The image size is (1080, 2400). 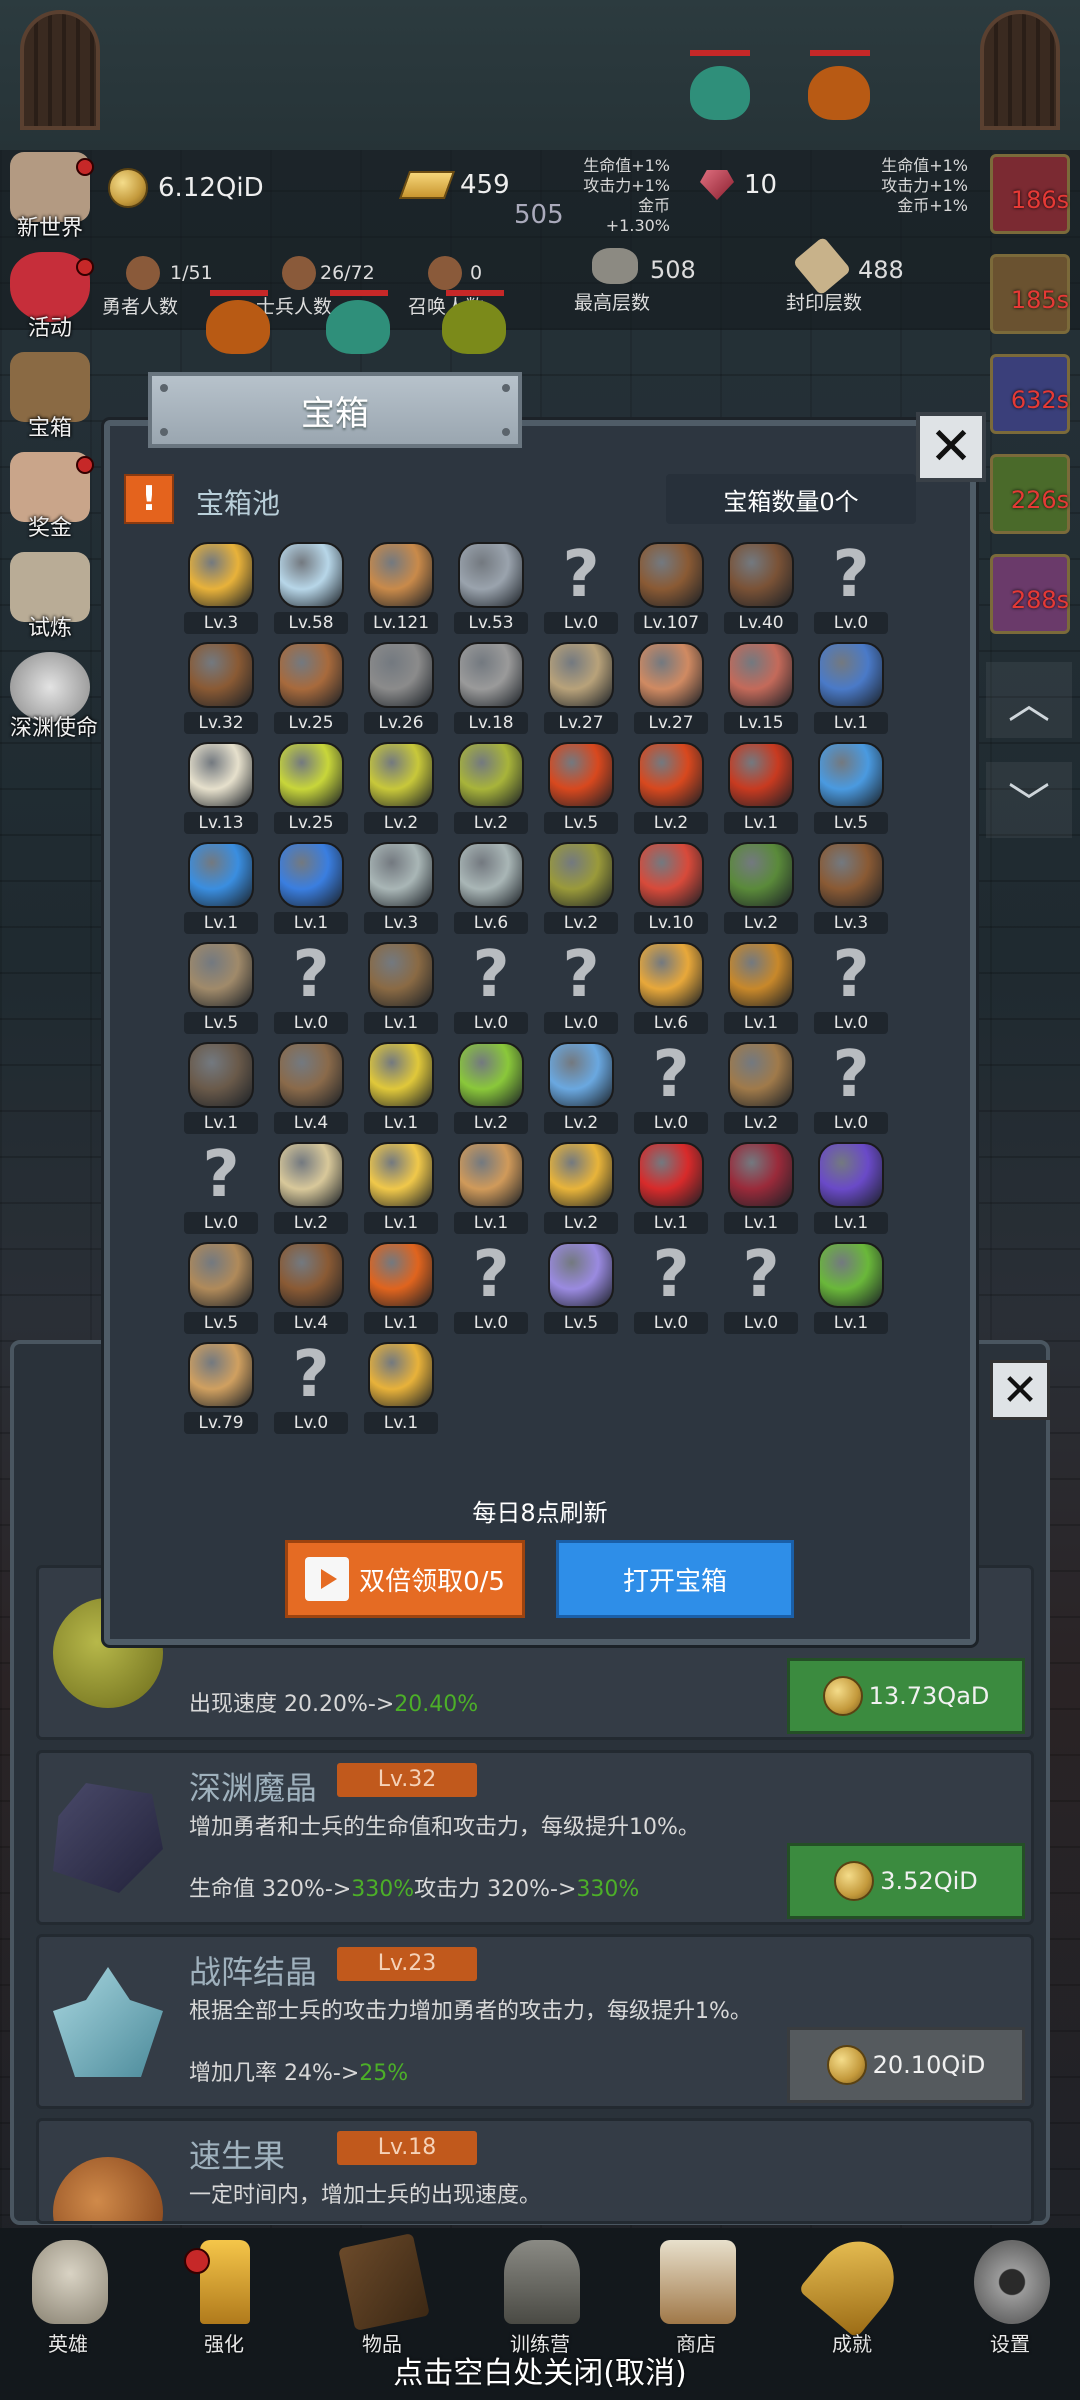 I want to click on chest-item: Lv.32, so click(x=221, y=689).